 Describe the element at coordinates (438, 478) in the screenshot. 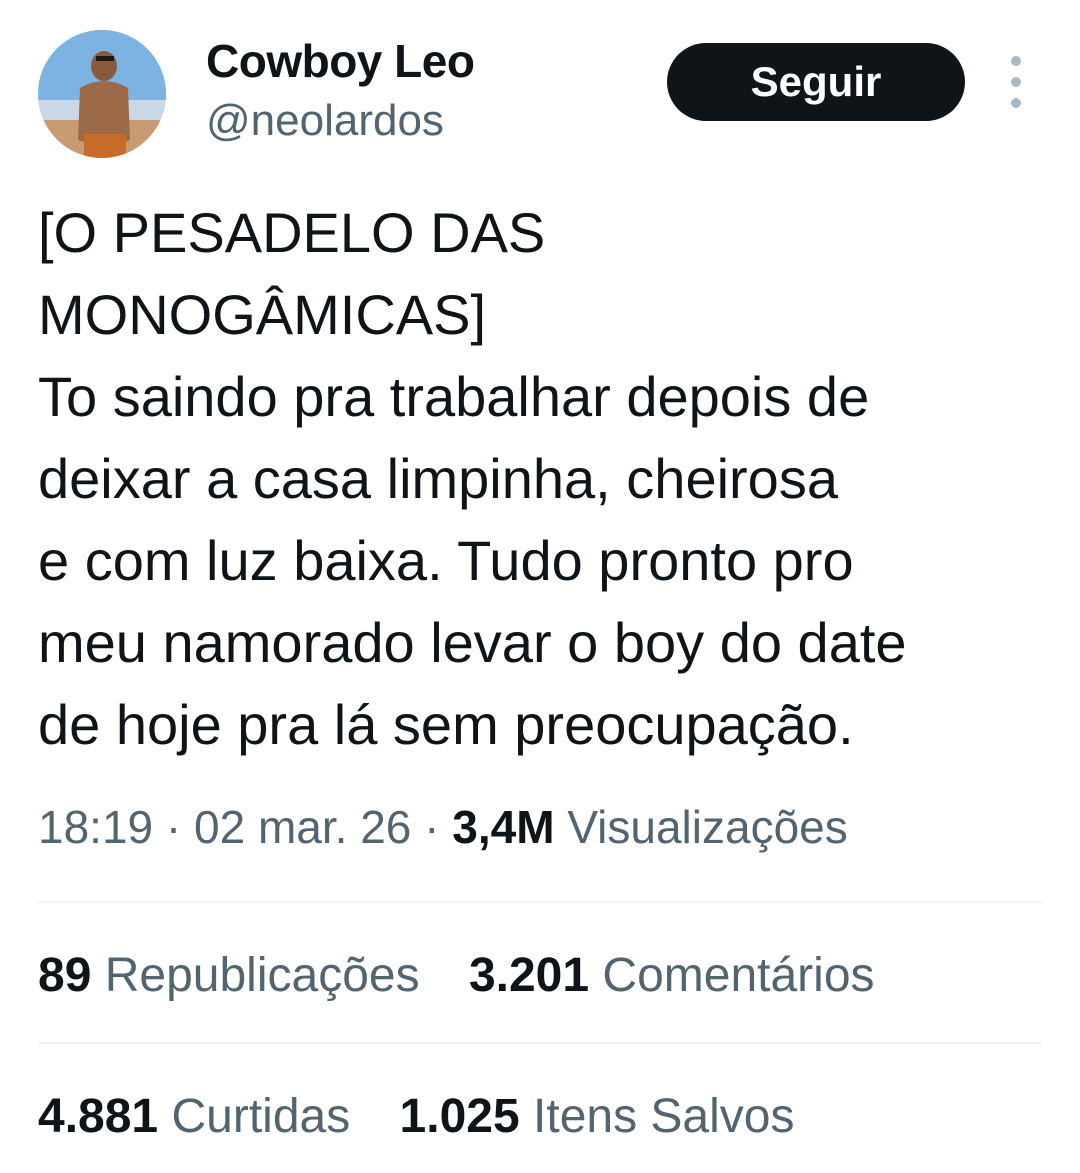

I see `tweet-text-line: deixar a casa limpinha, cheirosa` at that location.